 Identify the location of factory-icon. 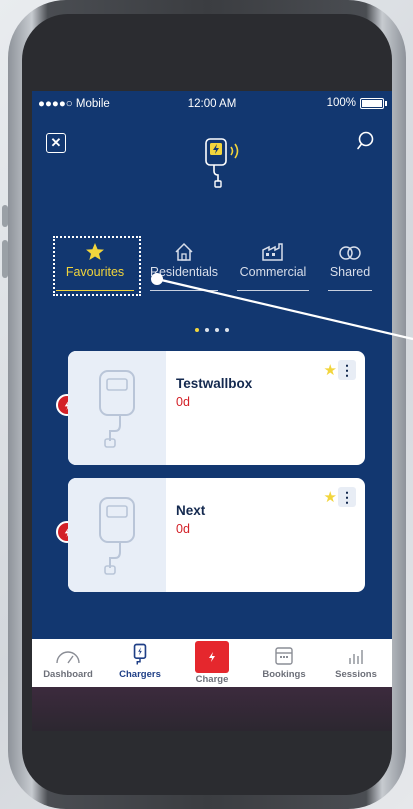
(272, 252).